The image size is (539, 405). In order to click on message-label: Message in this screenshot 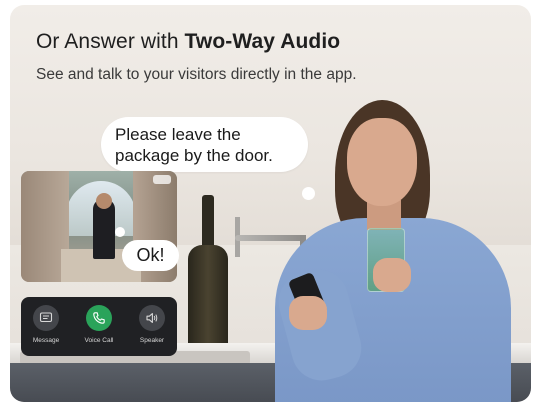, I will do `click(46, 340)`.